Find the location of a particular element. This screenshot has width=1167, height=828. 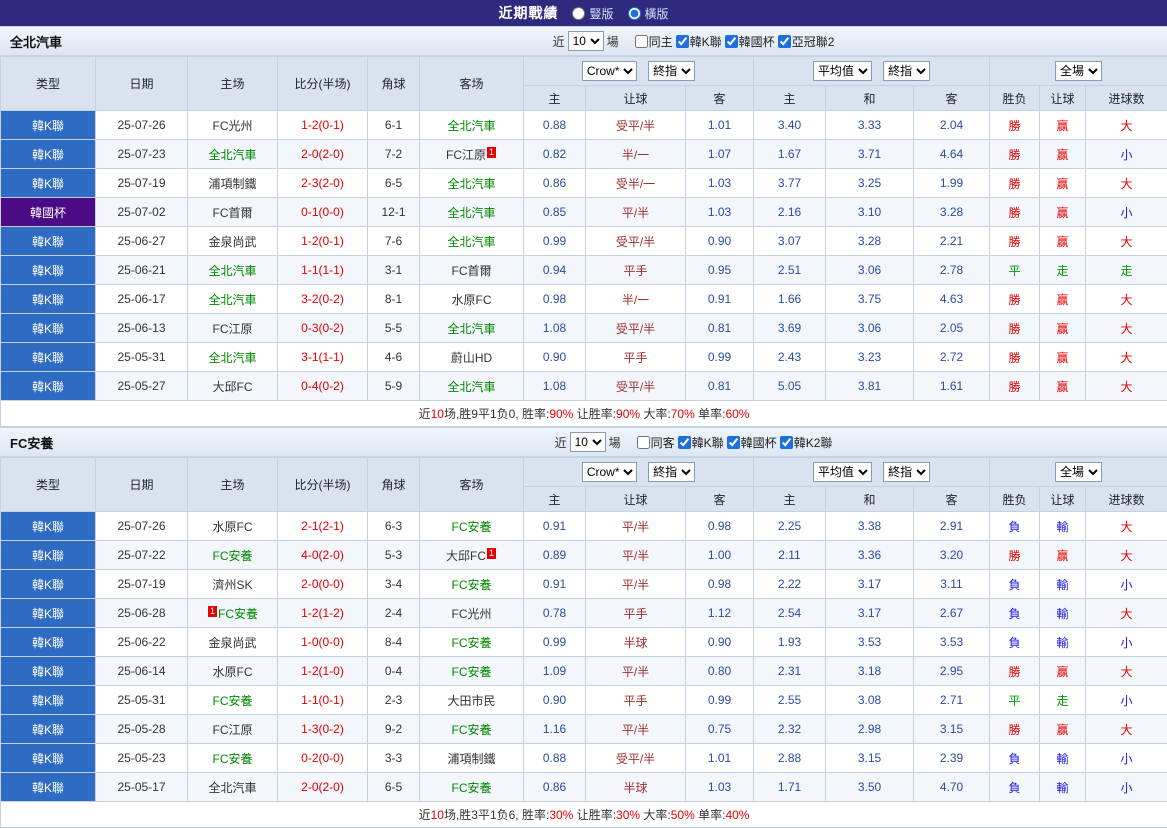

vertical-layout-option: 豎版 is located at coordinates (592, 13).